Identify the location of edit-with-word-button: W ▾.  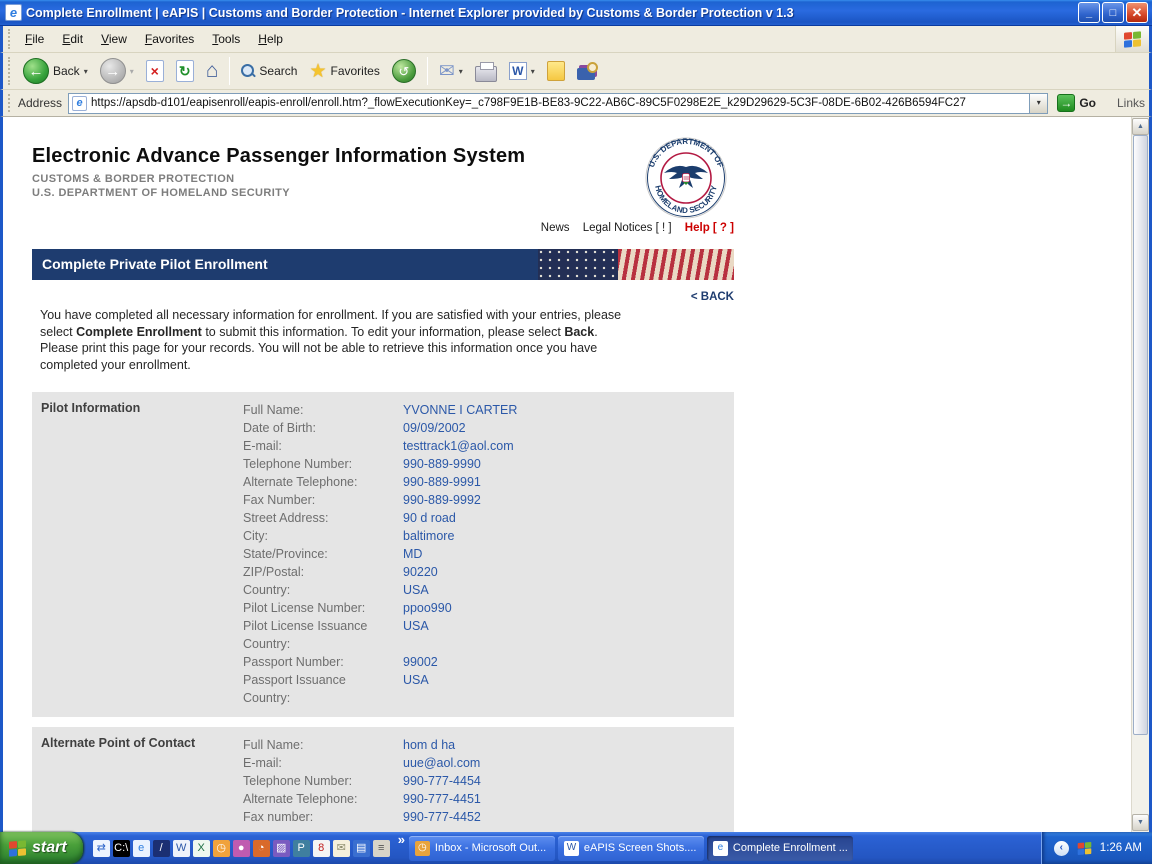
(522, 71).